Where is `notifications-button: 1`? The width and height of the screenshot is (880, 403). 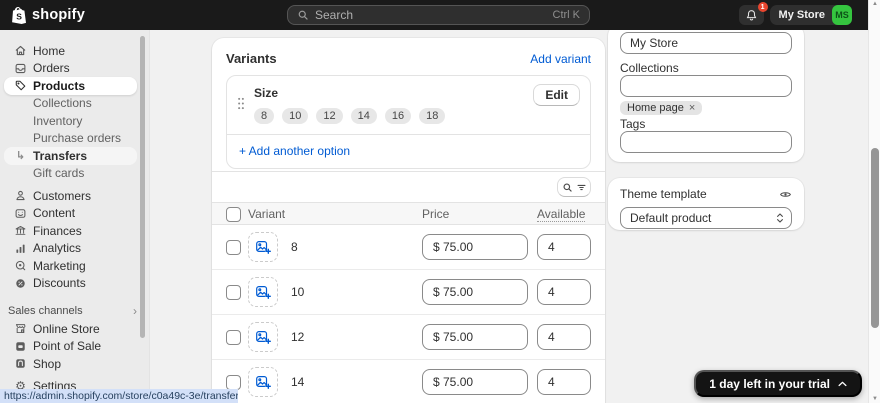
notifications-button: 1 is located at coordinates (753, 13).